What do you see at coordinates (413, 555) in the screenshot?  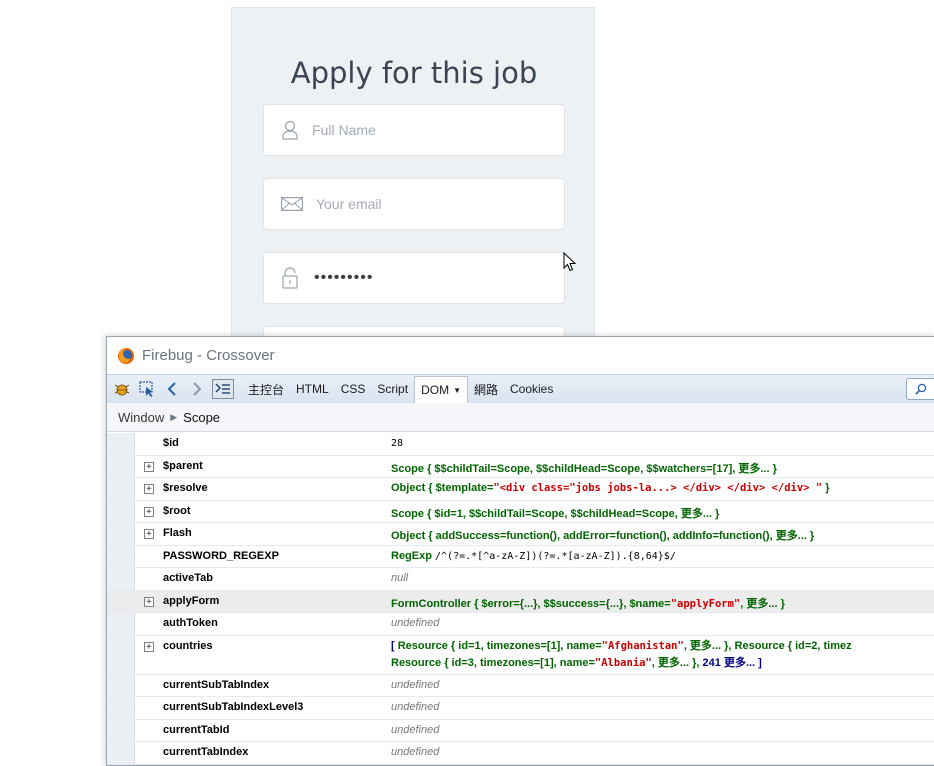 I see `value-type: RegExp` at bounding box center [413, 555].